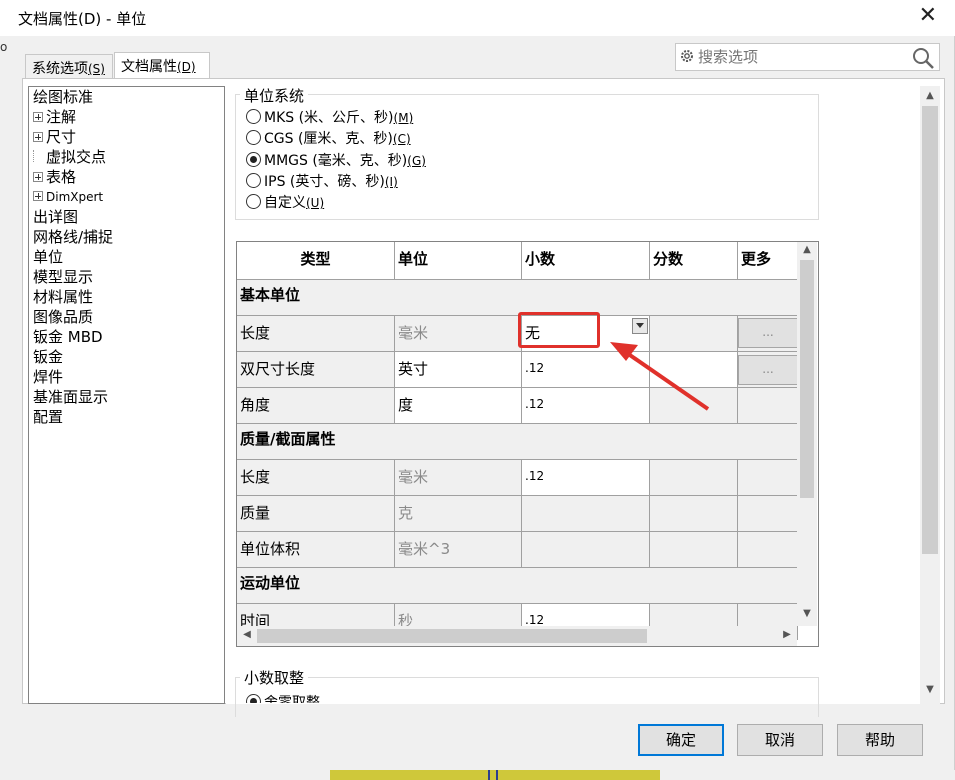  I want to click on content-scrollbar: ▲ ▼, so click(930, 395).